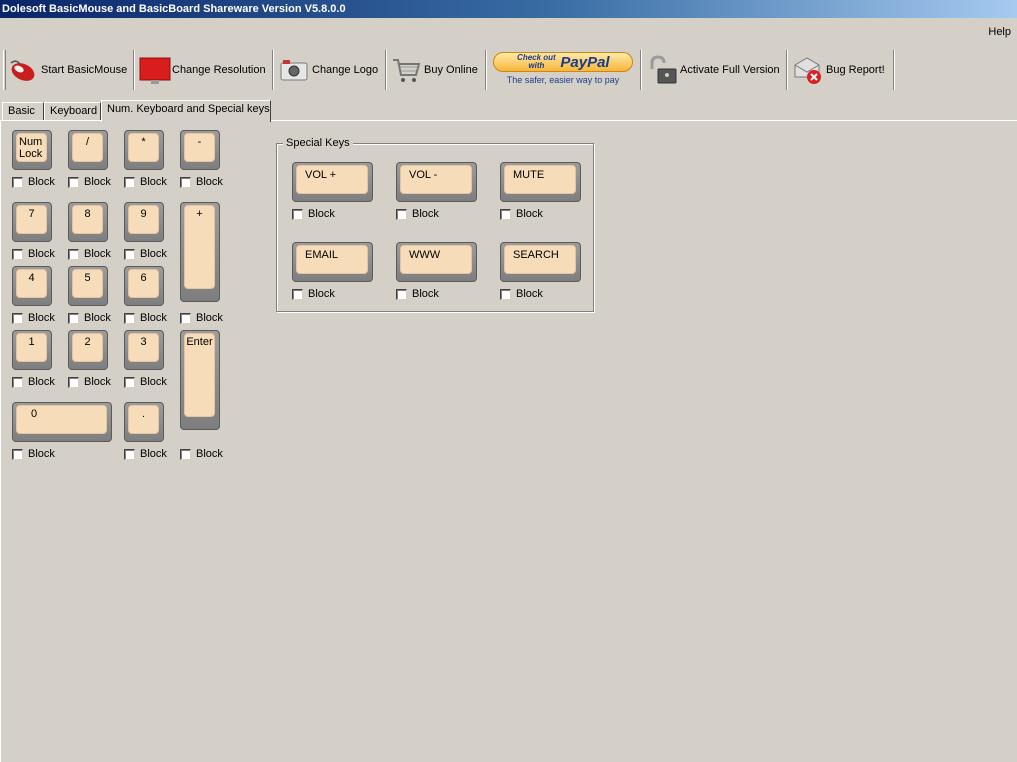 The height and width of the screenshot is (762, 1017). Describe the element at coordinates (417, 294) in the screenshot. I see `block-checkbox-www: Block` at that location.